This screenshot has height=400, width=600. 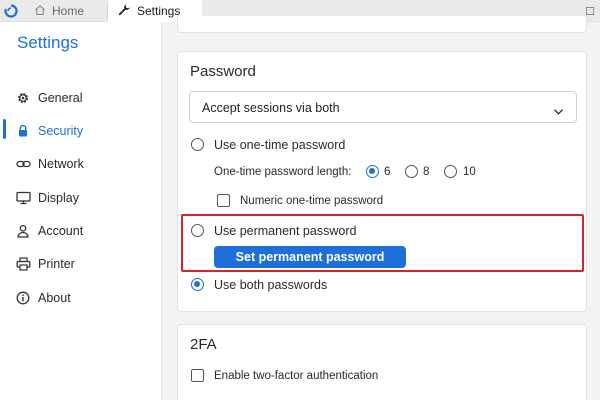 I want to click on monitor-icon, so click(x=23, y=198).